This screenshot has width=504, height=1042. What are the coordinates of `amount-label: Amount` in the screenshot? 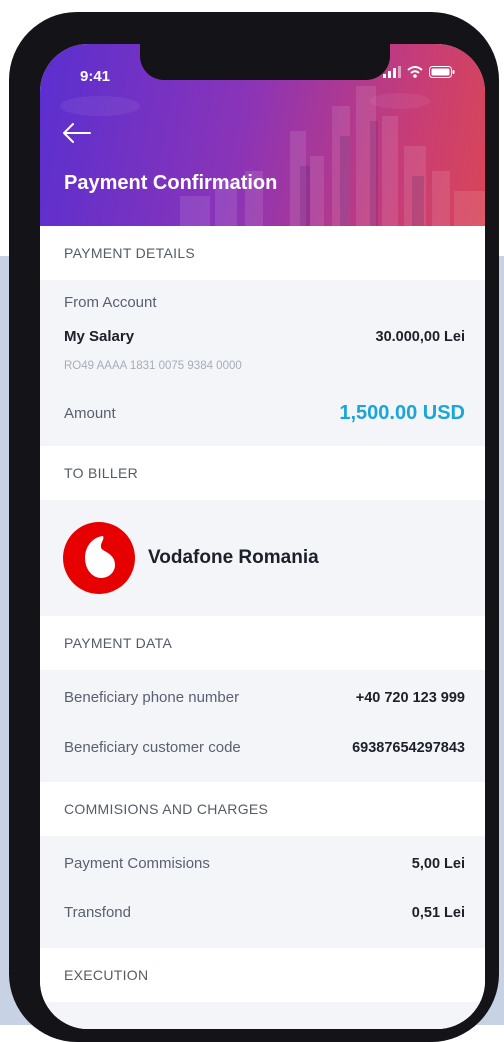 It's located at (90, 413).